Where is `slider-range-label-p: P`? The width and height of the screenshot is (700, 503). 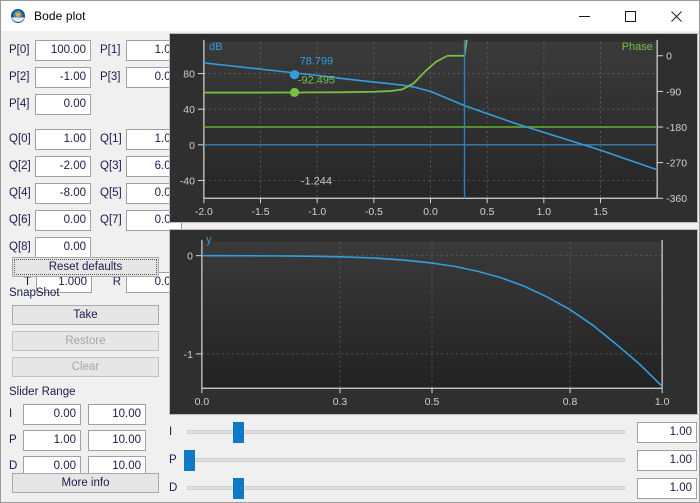 slider-range-label-p: P is located at coordinates (13, 440).